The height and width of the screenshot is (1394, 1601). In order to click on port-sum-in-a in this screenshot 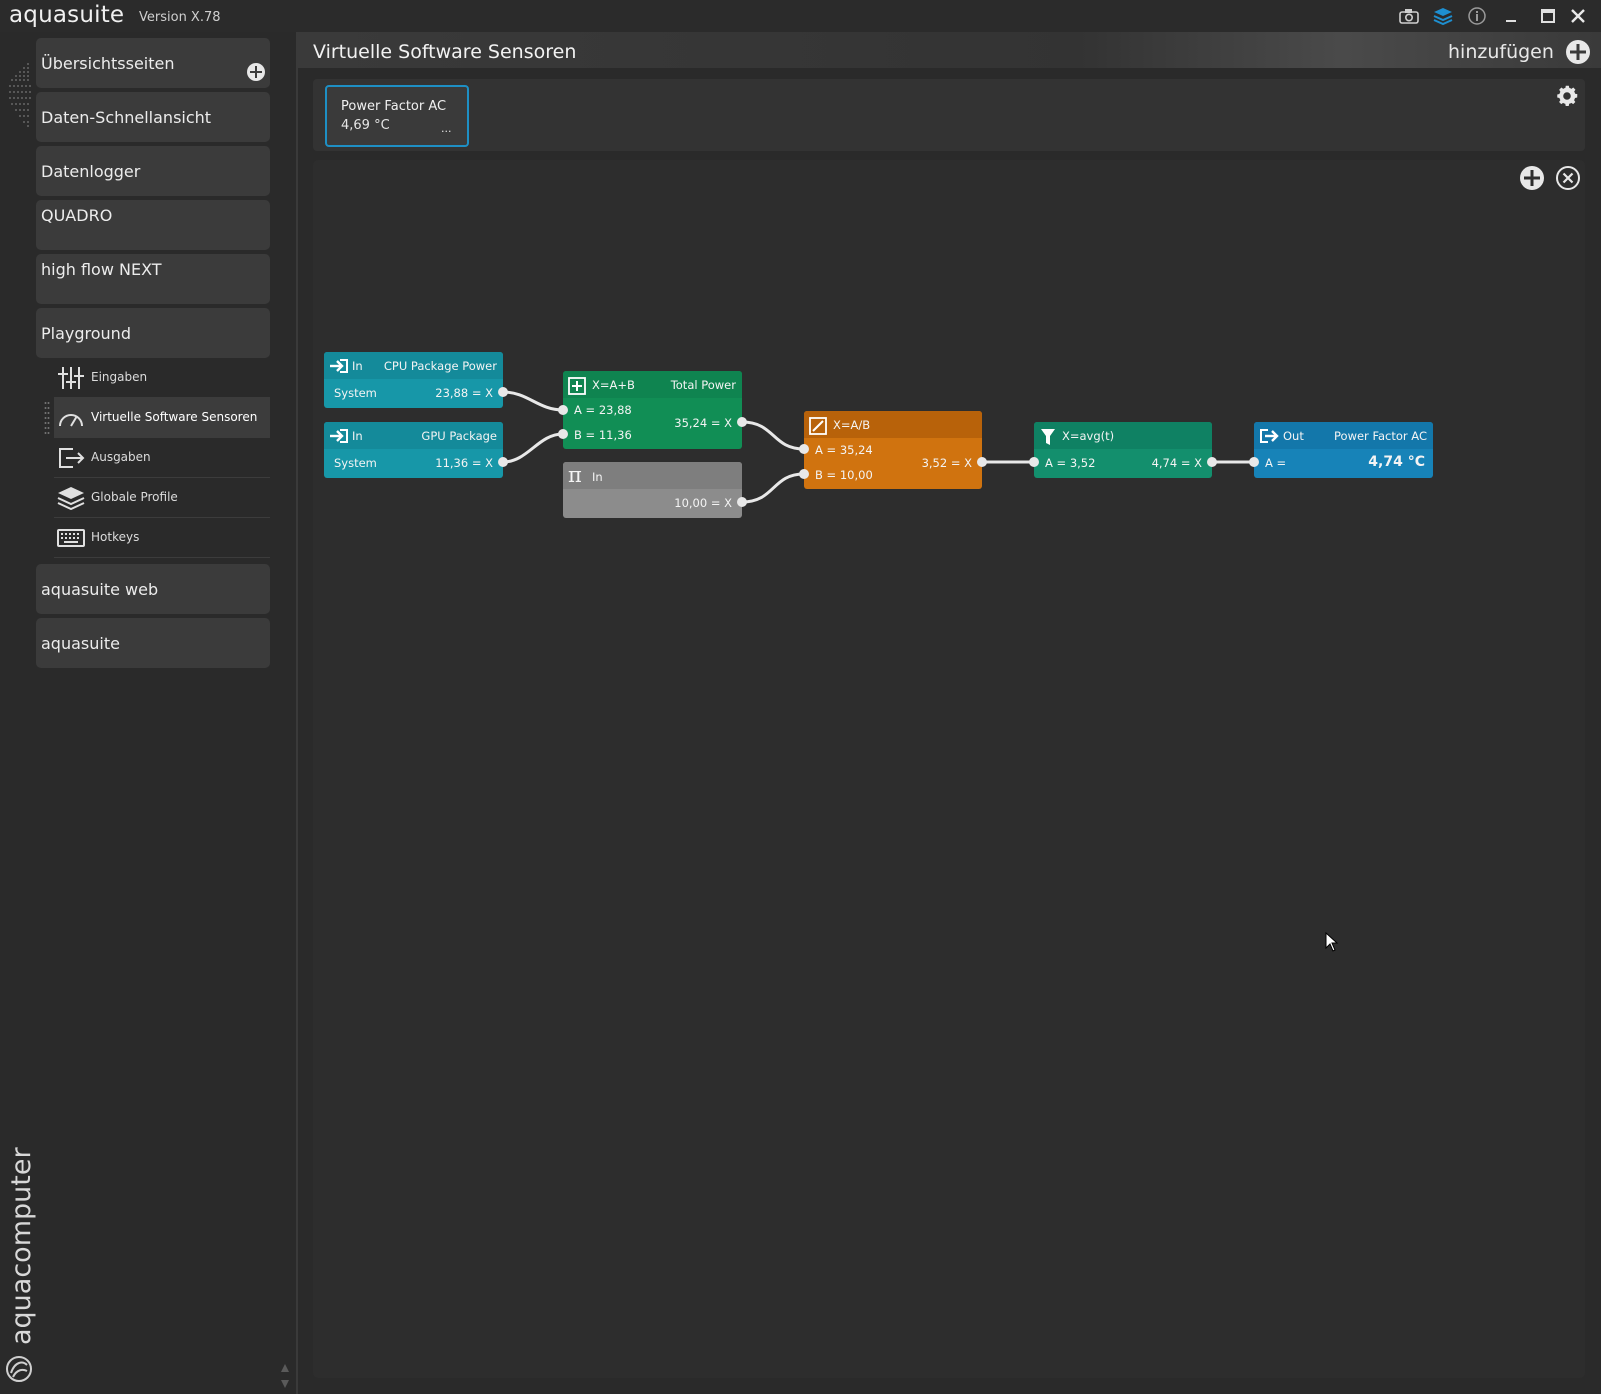, I will do `click(563, 410)`.